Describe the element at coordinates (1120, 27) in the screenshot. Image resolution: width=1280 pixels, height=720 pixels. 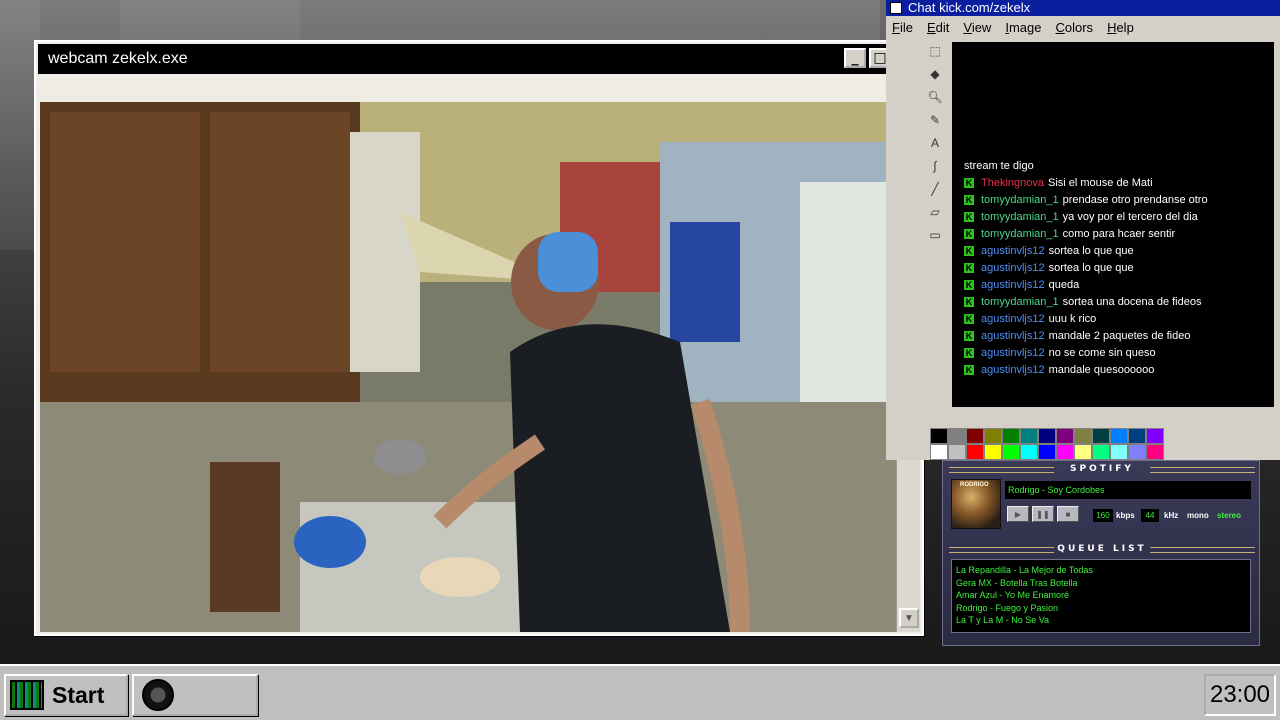
I see `menu-help: Help` at that location.